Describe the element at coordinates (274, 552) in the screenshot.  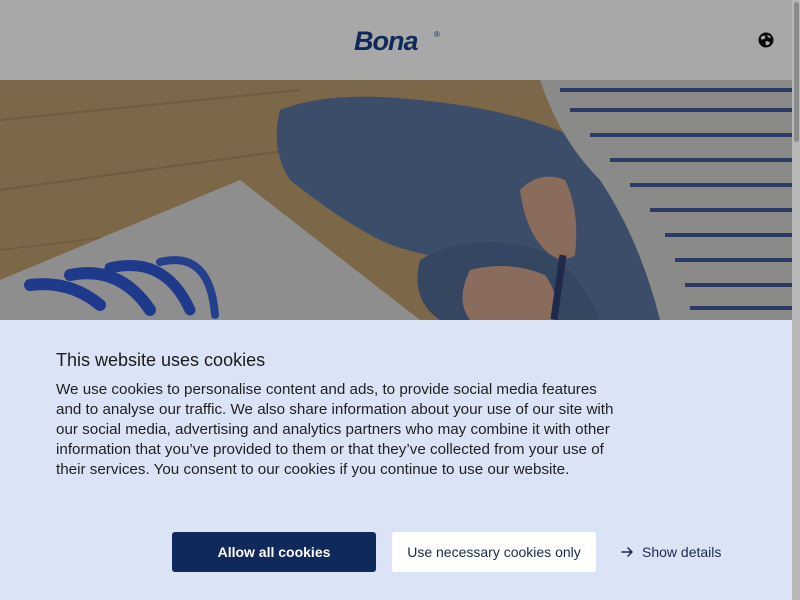
I see `allow-all-cookies-button: Allow all cookies` at that location.